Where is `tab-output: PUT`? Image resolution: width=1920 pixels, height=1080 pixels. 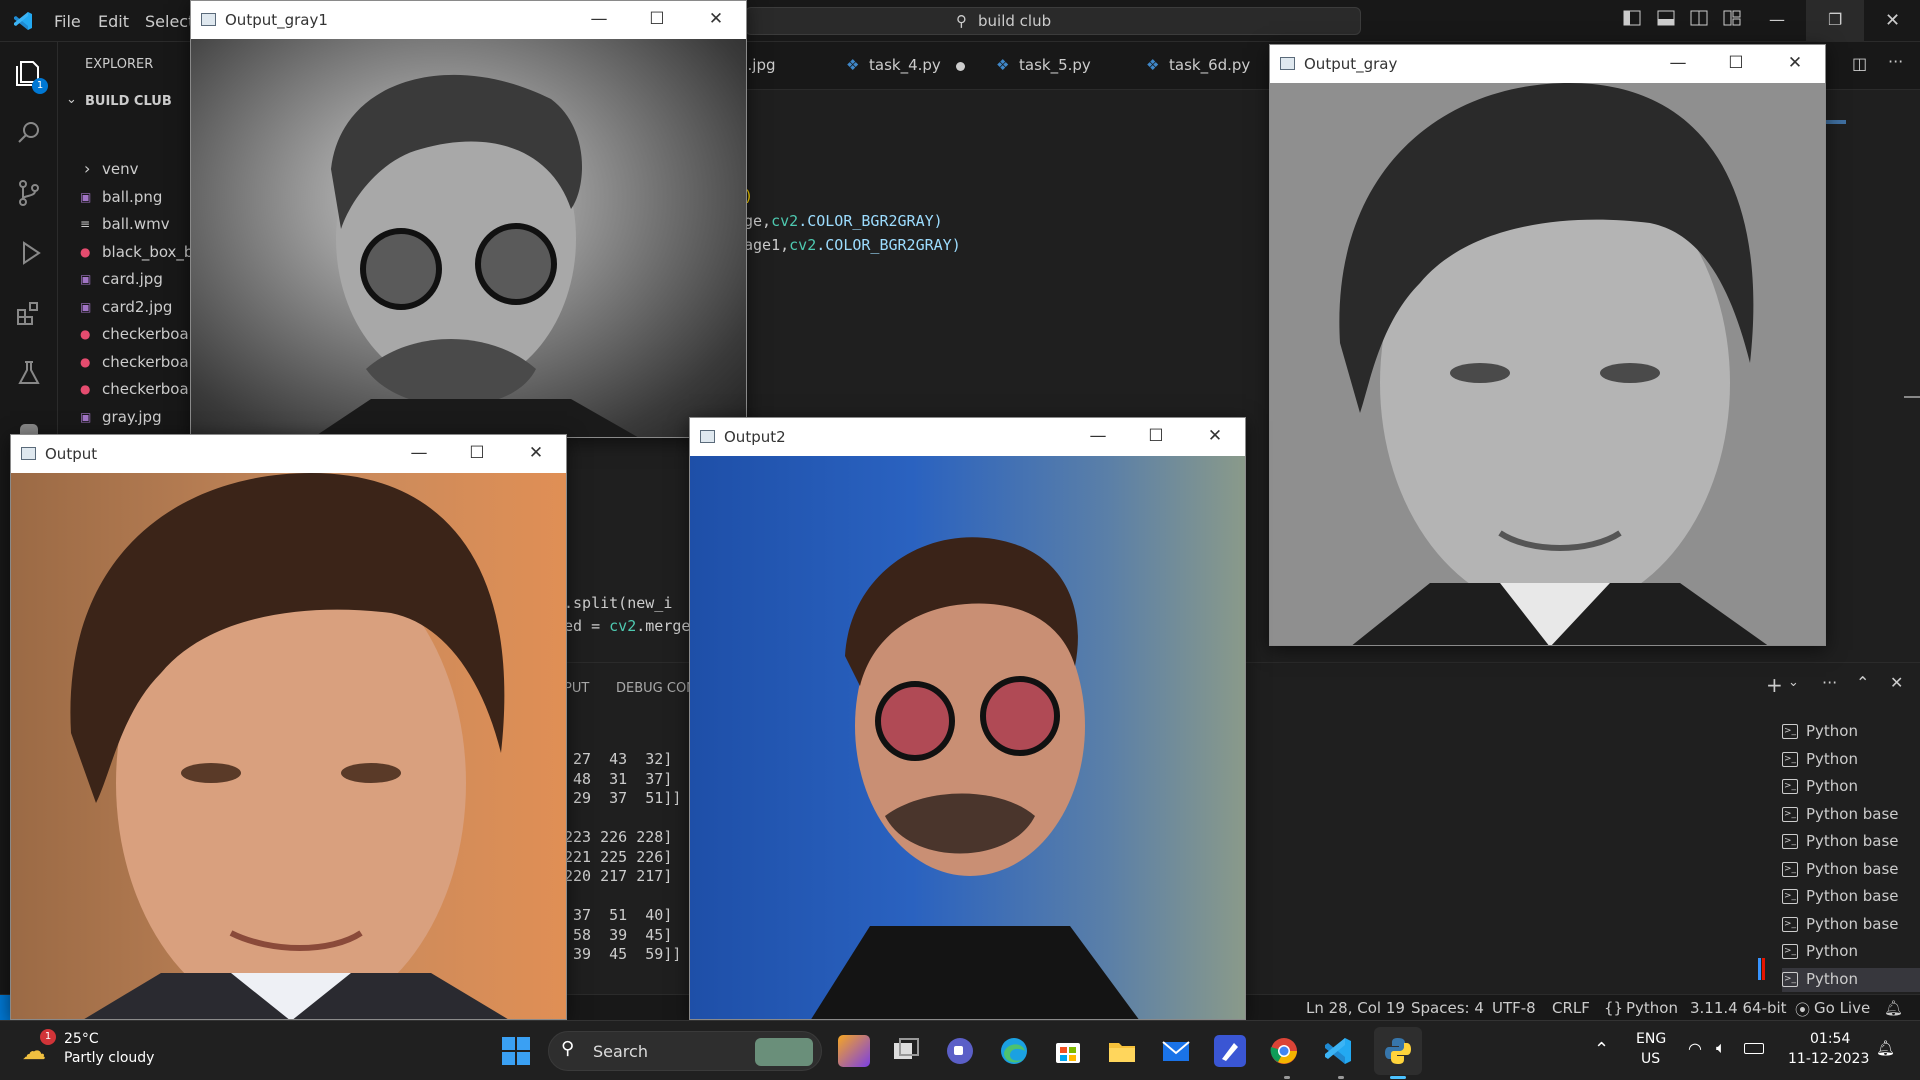
tab-output: PUT is located at coordinates (576, 688).